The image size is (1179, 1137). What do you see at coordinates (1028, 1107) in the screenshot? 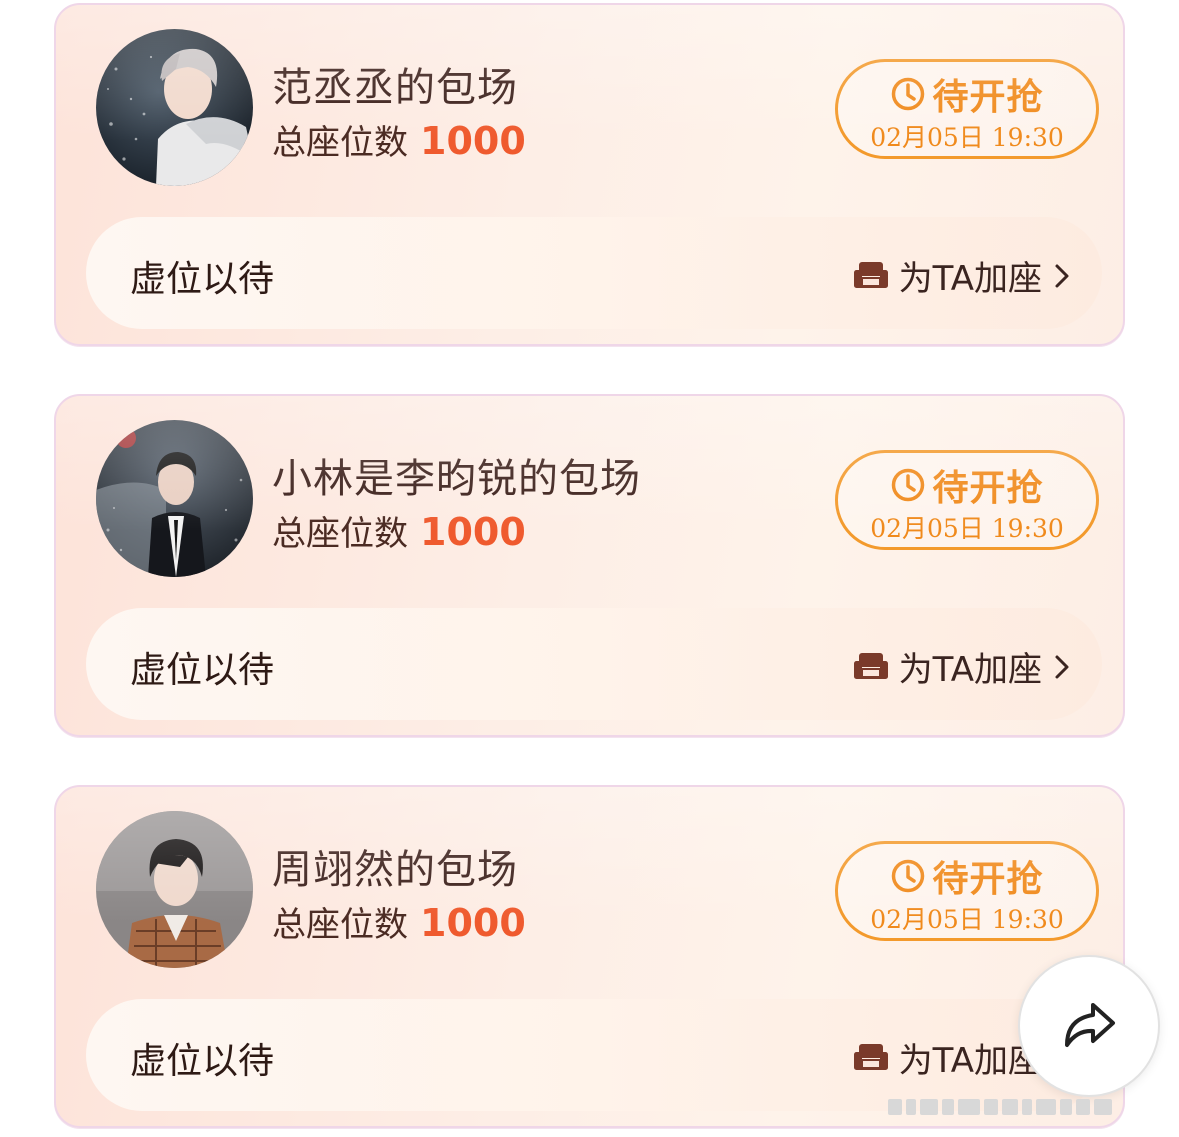
I see `watermark` at bounding box center [1028, 1107].